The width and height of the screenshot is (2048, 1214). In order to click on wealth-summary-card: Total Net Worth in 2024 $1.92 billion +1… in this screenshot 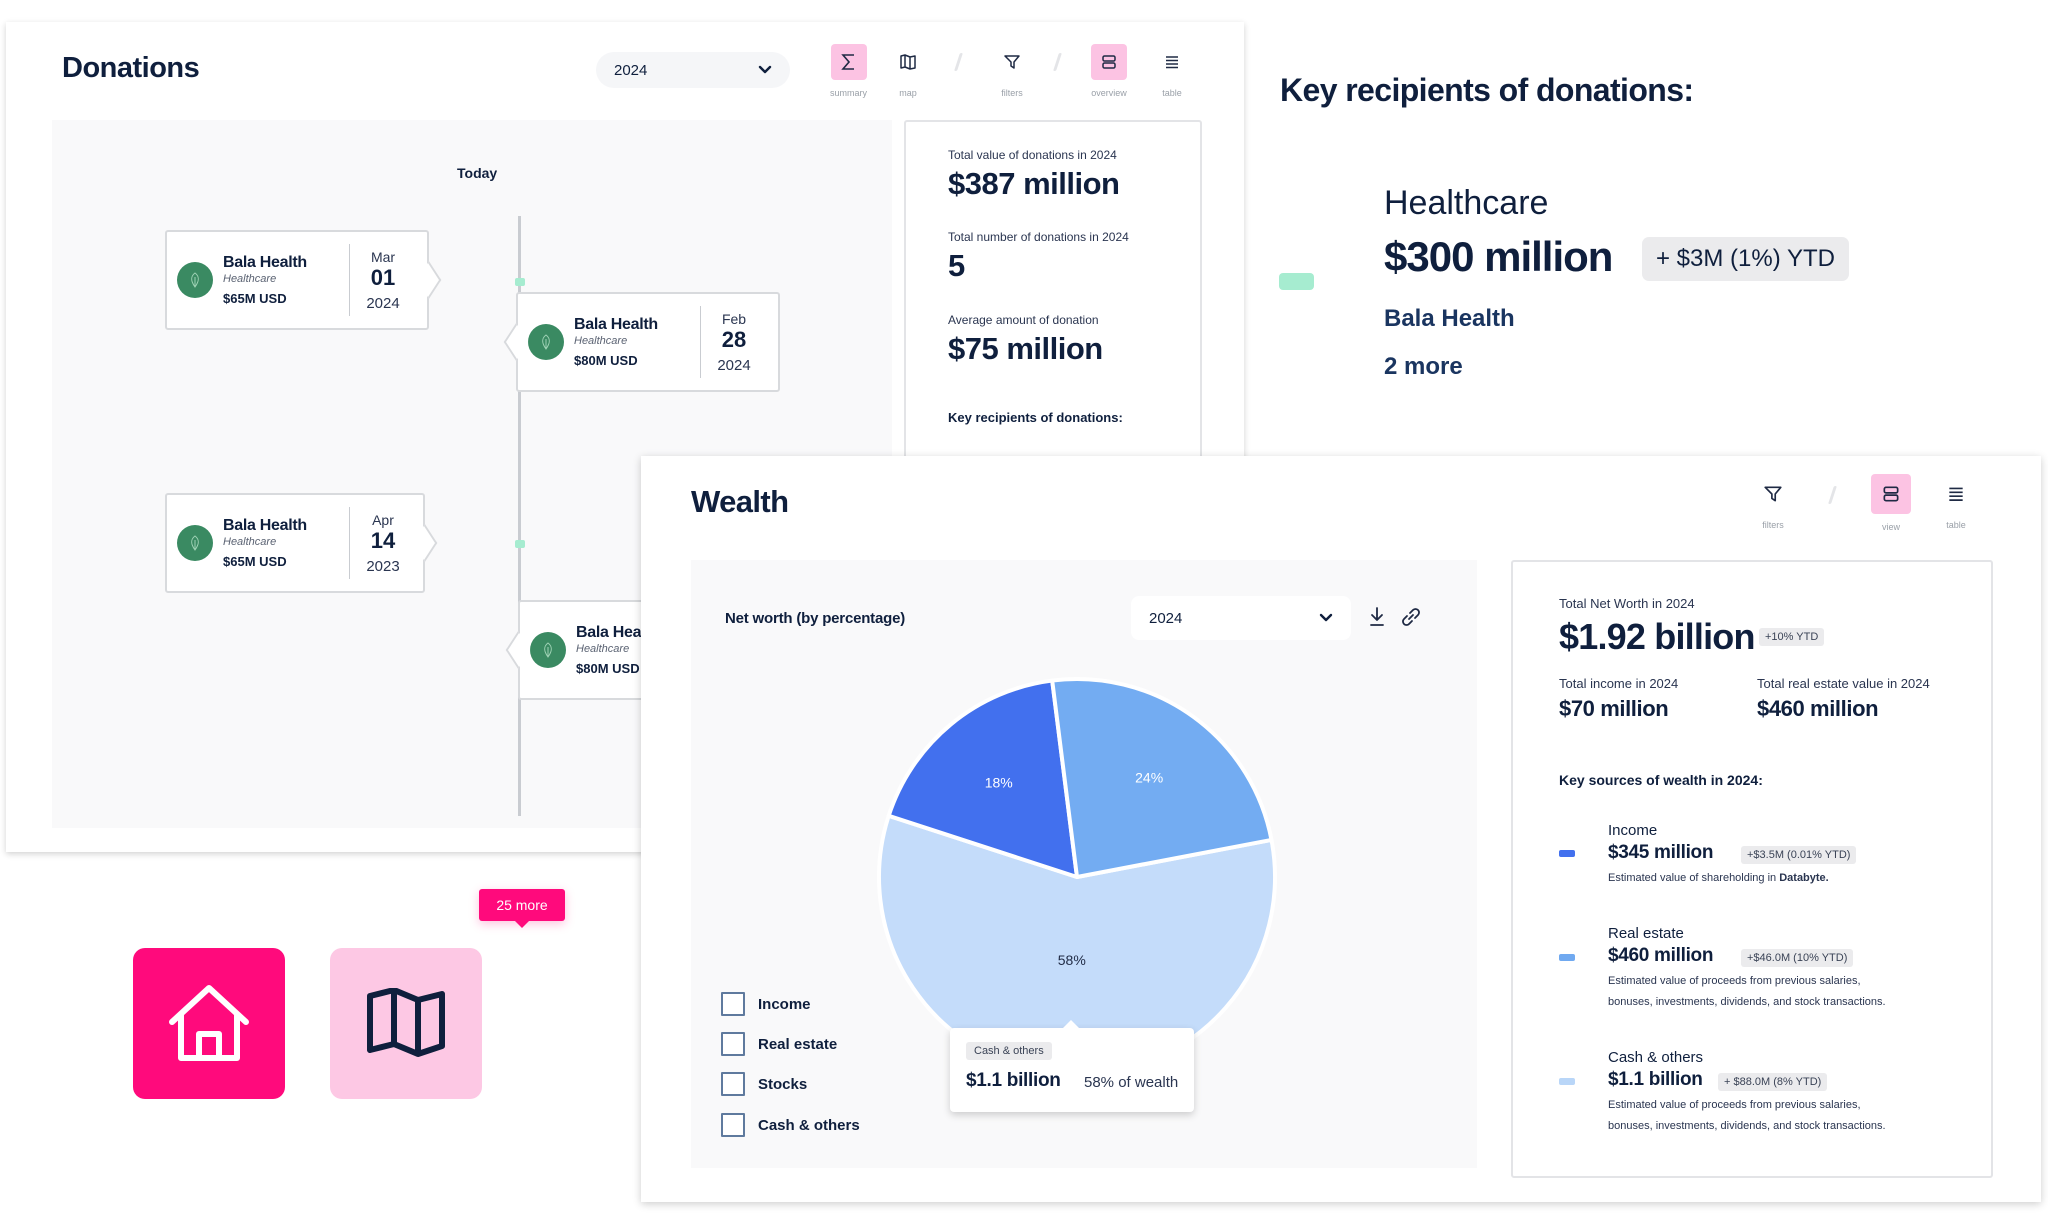, I will do `click(1752, 869)`.